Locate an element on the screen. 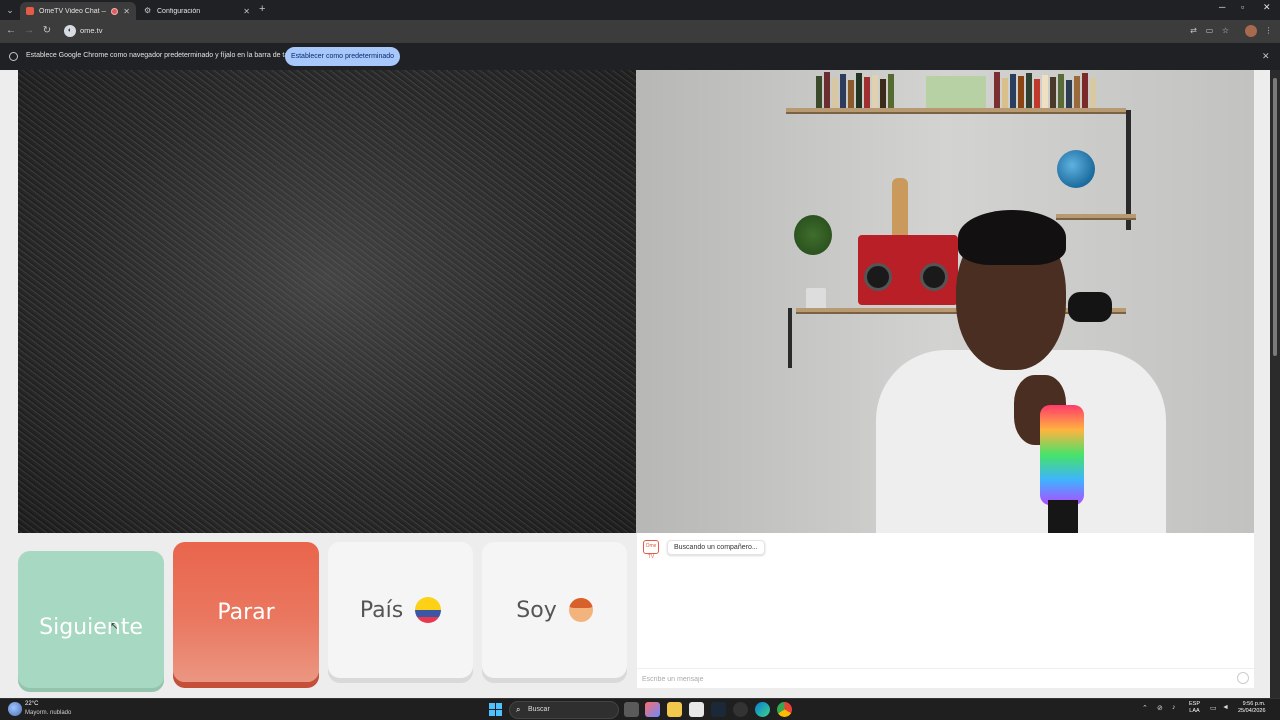  tab-configuracion: ⚙ Configuración ✕ is located at coordinates (197, 11).